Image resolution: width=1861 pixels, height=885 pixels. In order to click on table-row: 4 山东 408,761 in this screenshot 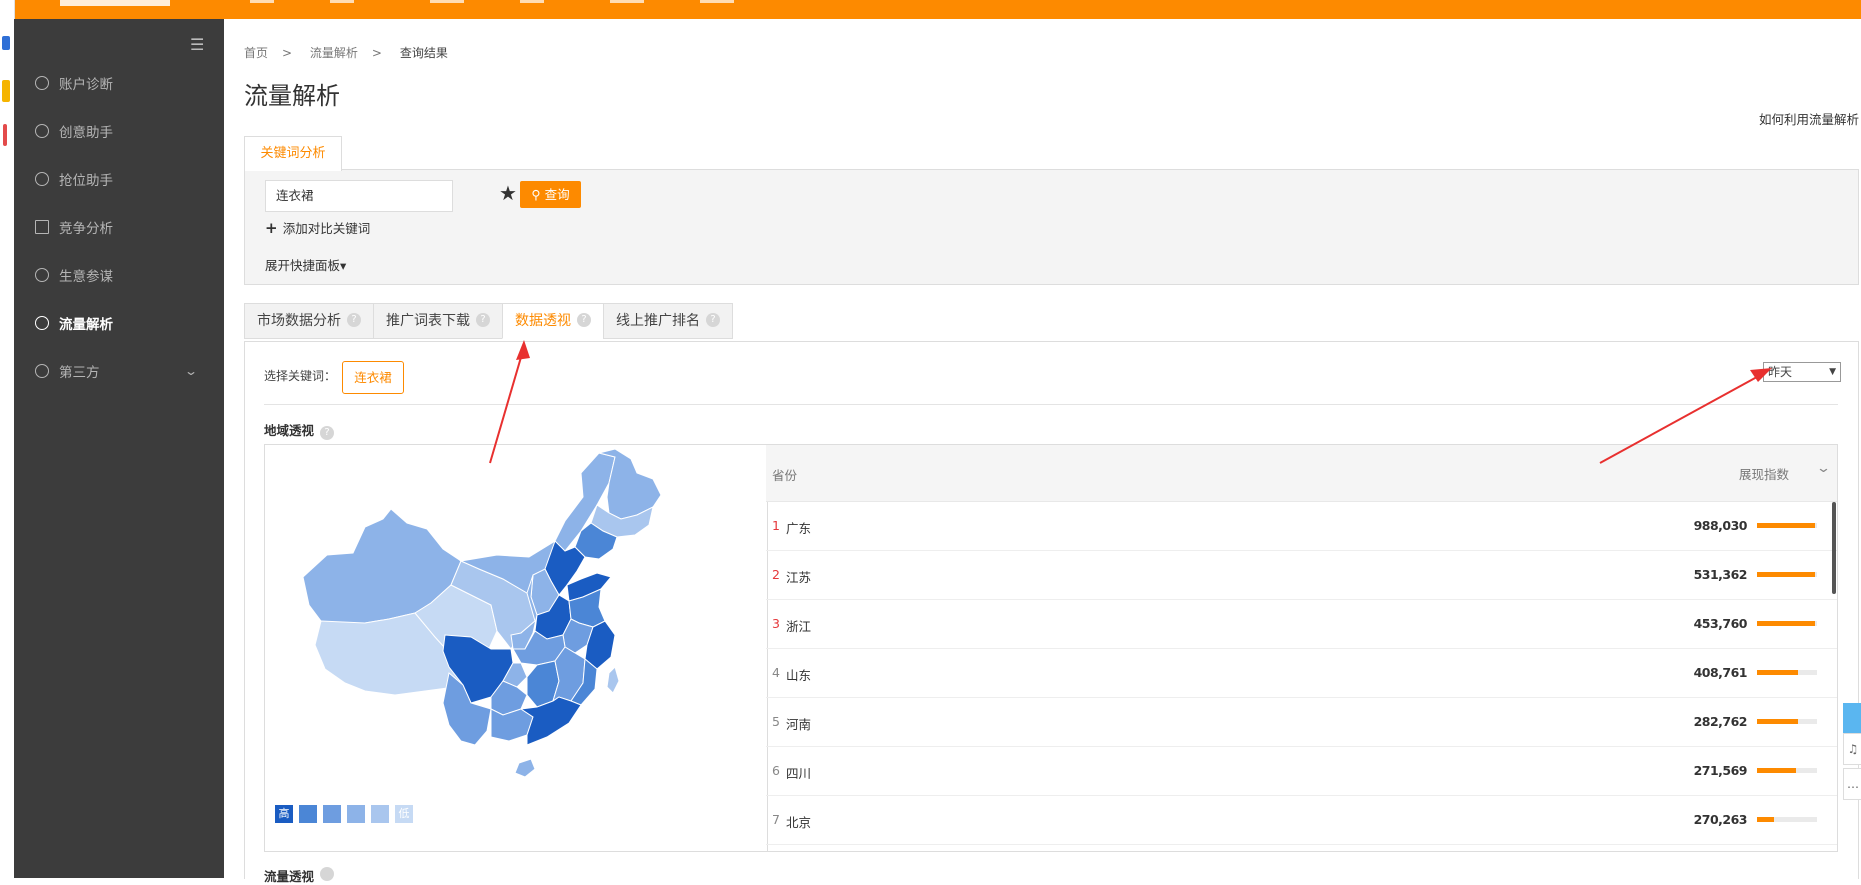, I will do `click(1301, 673)`.